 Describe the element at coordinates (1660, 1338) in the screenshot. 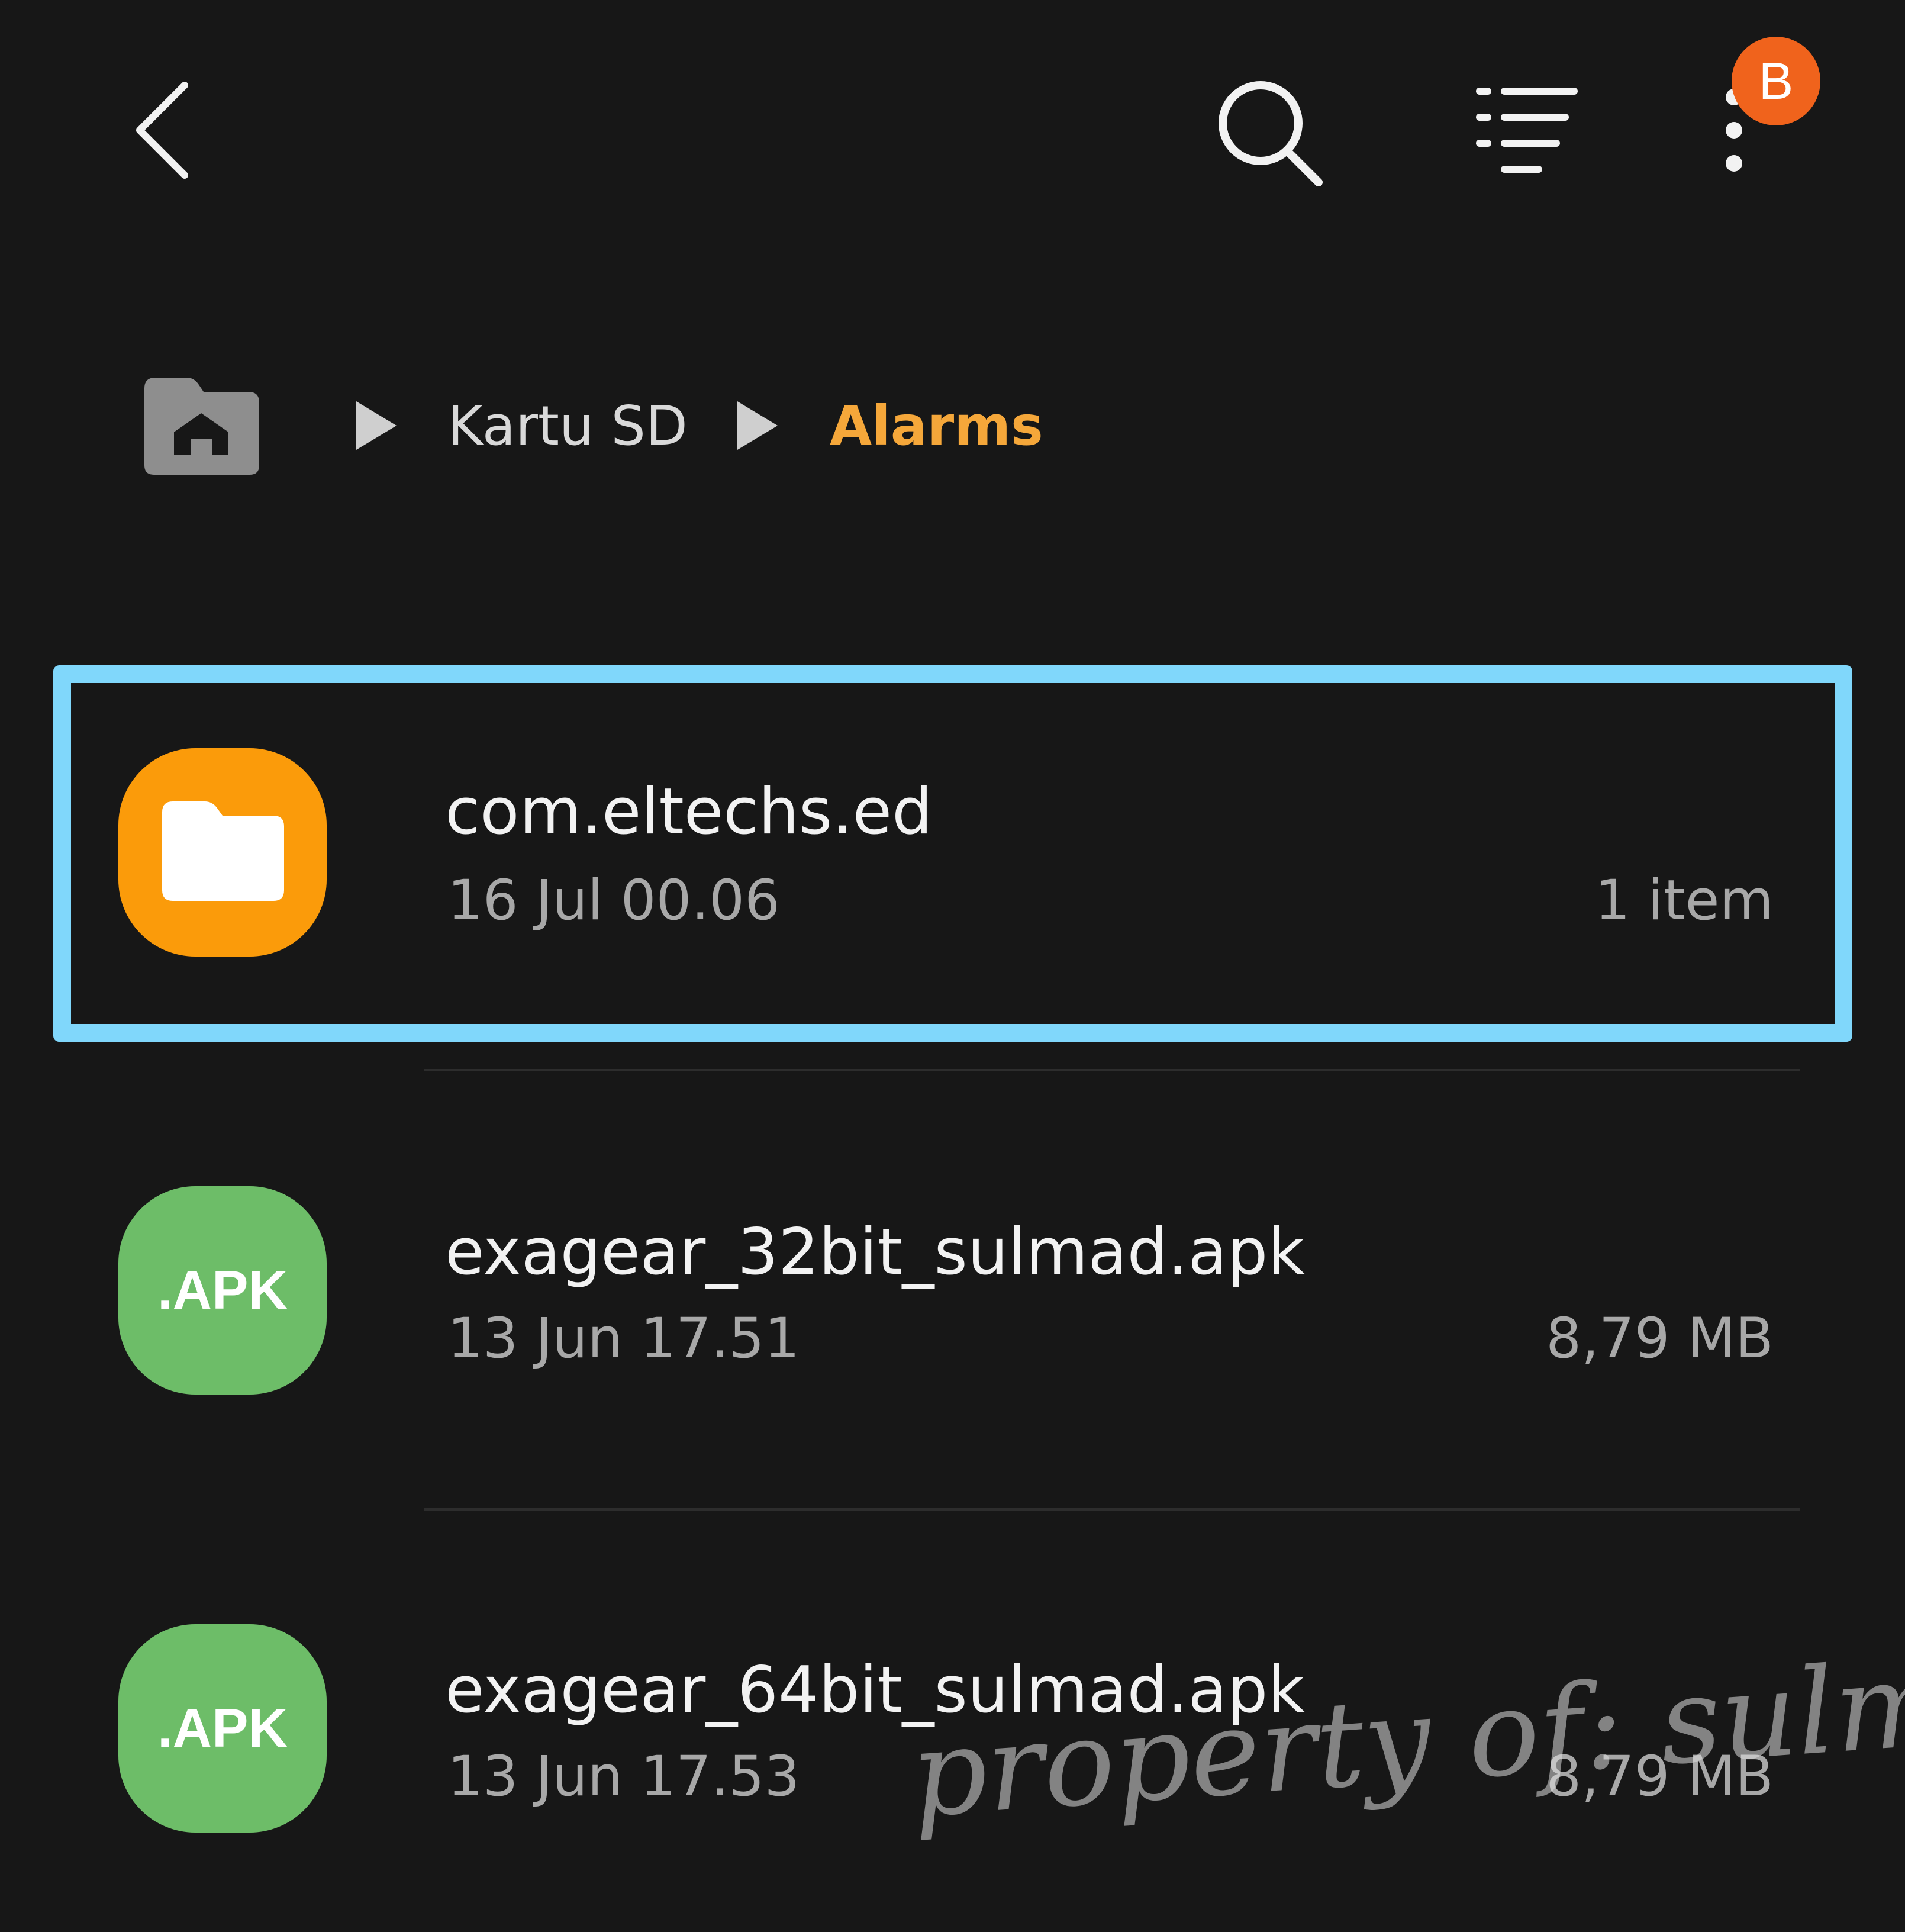

I see `file-size: 8,79 MB` at that location.